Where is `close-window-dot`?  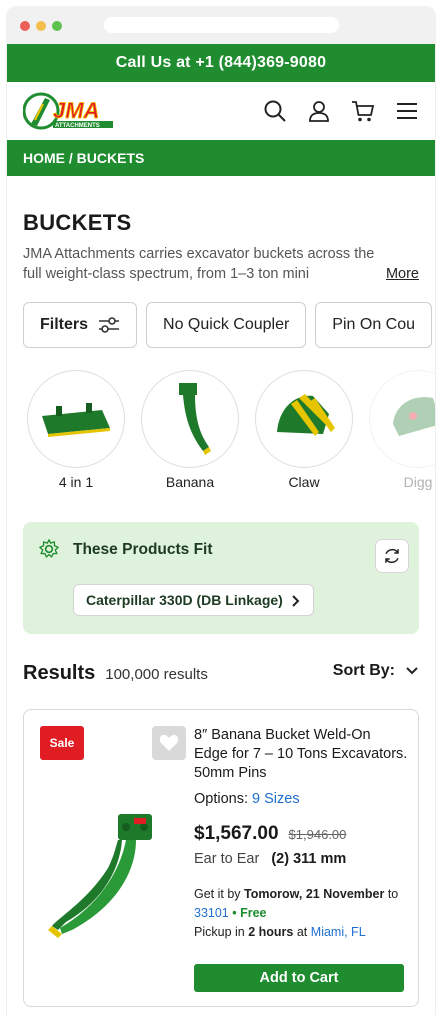 close-window-dot is located at coordinates (25, 26).